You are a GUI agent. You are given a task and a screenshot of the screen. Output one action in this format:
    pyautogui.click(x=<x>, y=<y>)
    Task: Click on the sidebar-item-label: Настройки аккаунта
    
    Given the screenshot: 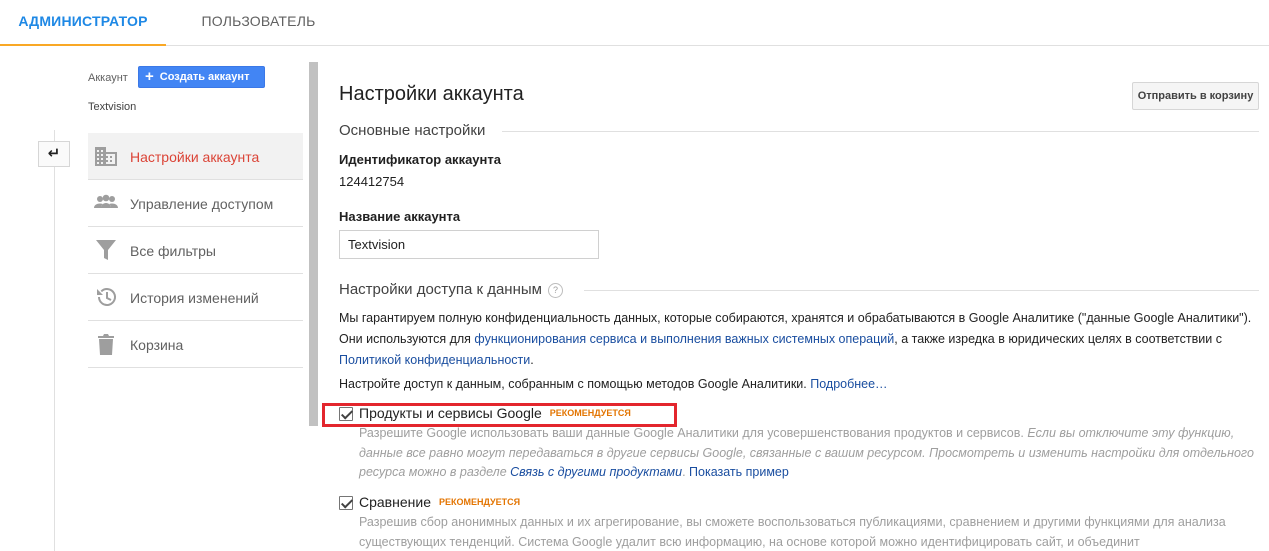 What is the action you would take?
    pyautogui.click(x=195, y=157)
    